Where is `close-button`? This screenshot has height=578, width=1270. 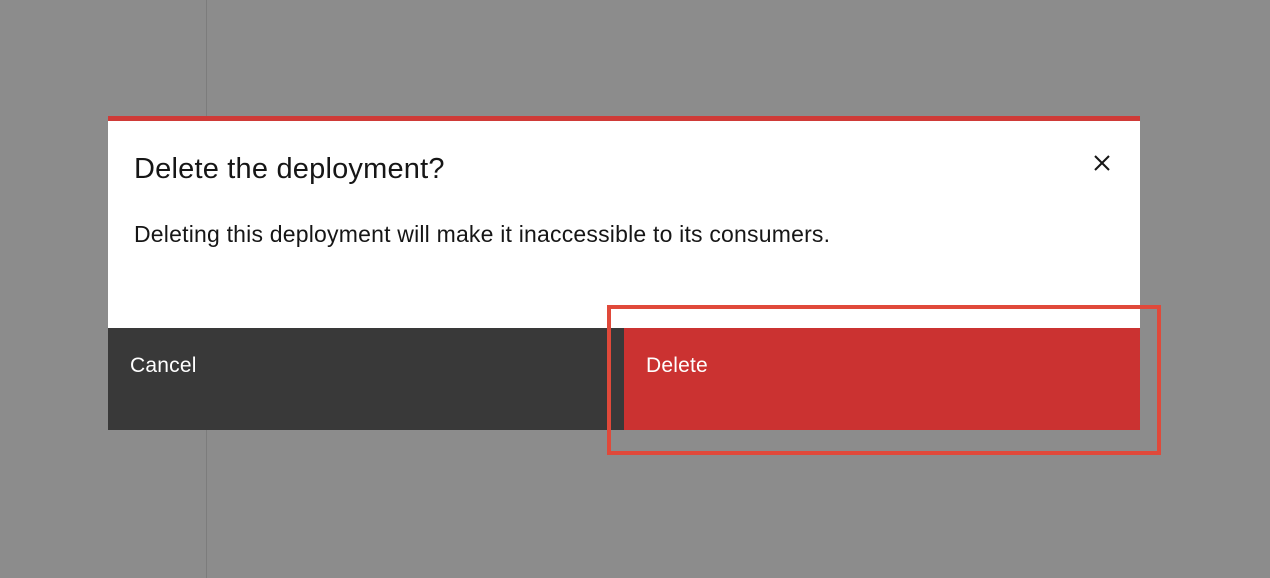 close-button is located at coordinates (1102, 163).